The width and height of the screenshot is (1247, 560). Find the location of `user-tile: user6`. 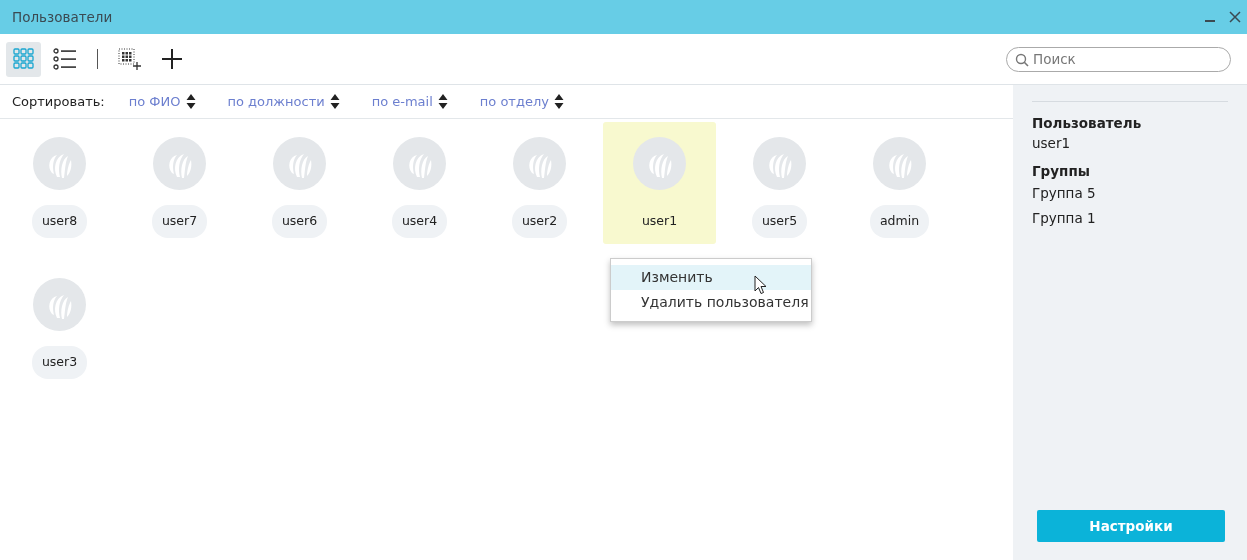

user-tile: user6 is located at coordinates (299, 183).